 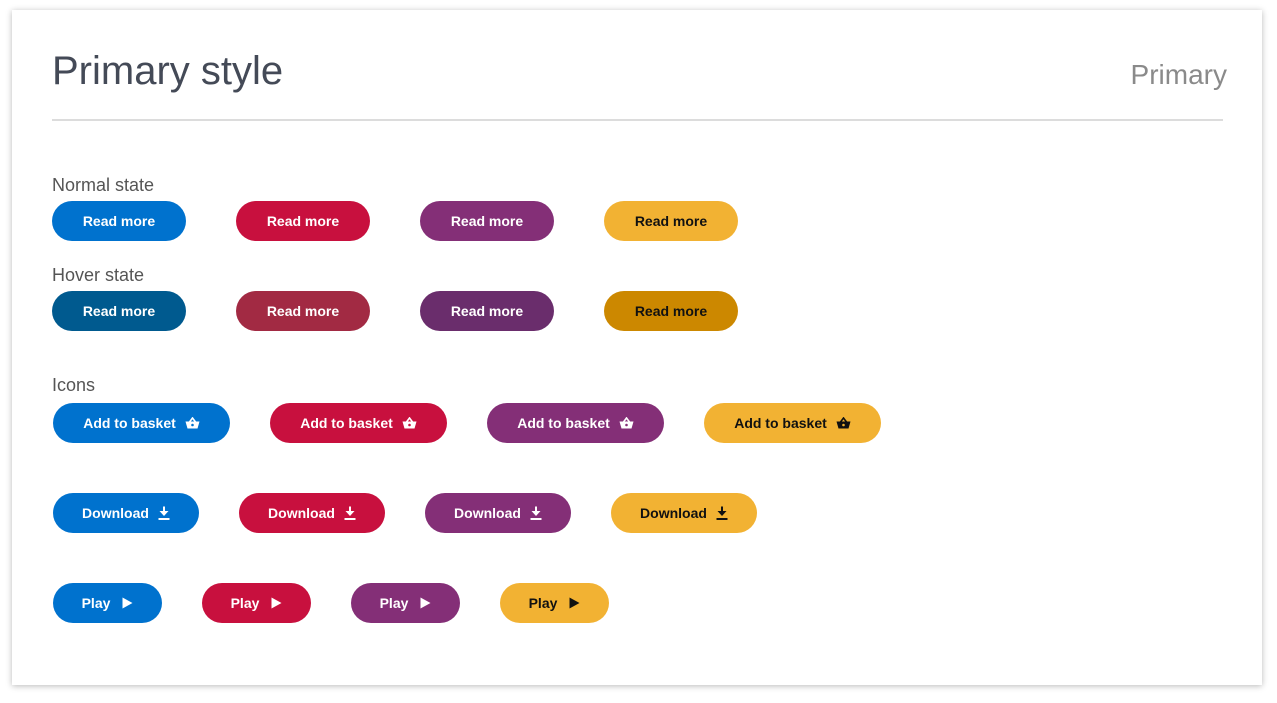 I want to click on read-more-hover-button-purple: Read more, so click(x=487, y=311).